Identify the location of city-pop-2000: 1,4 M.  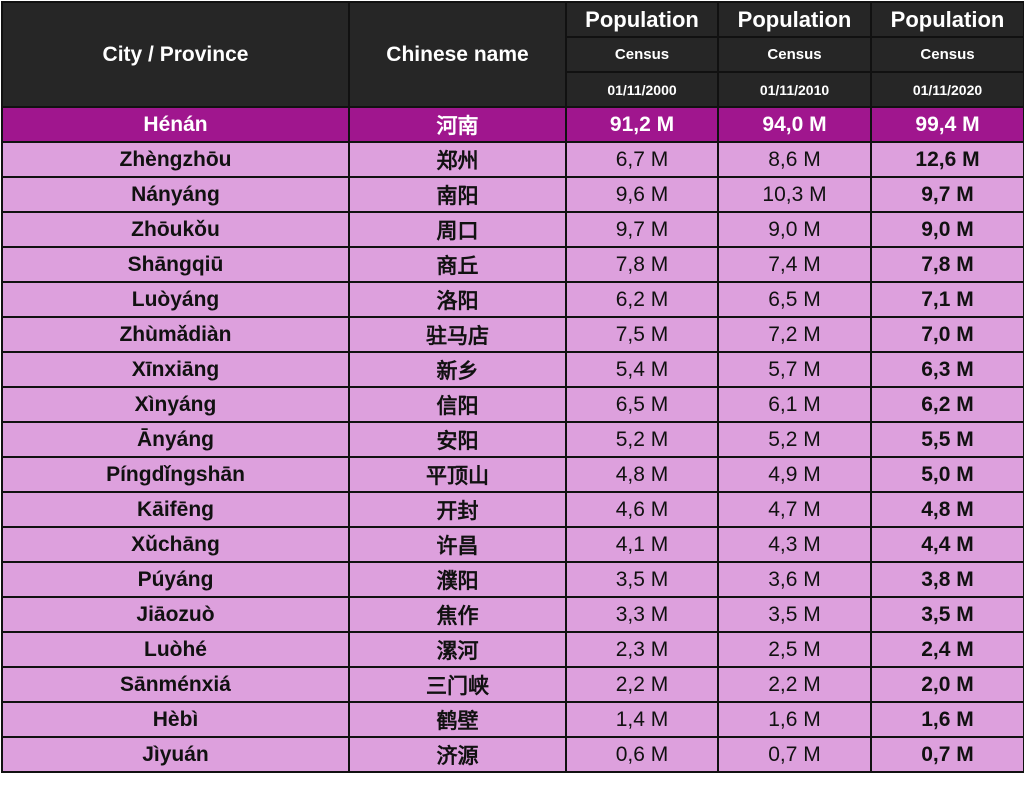
(642, 719).